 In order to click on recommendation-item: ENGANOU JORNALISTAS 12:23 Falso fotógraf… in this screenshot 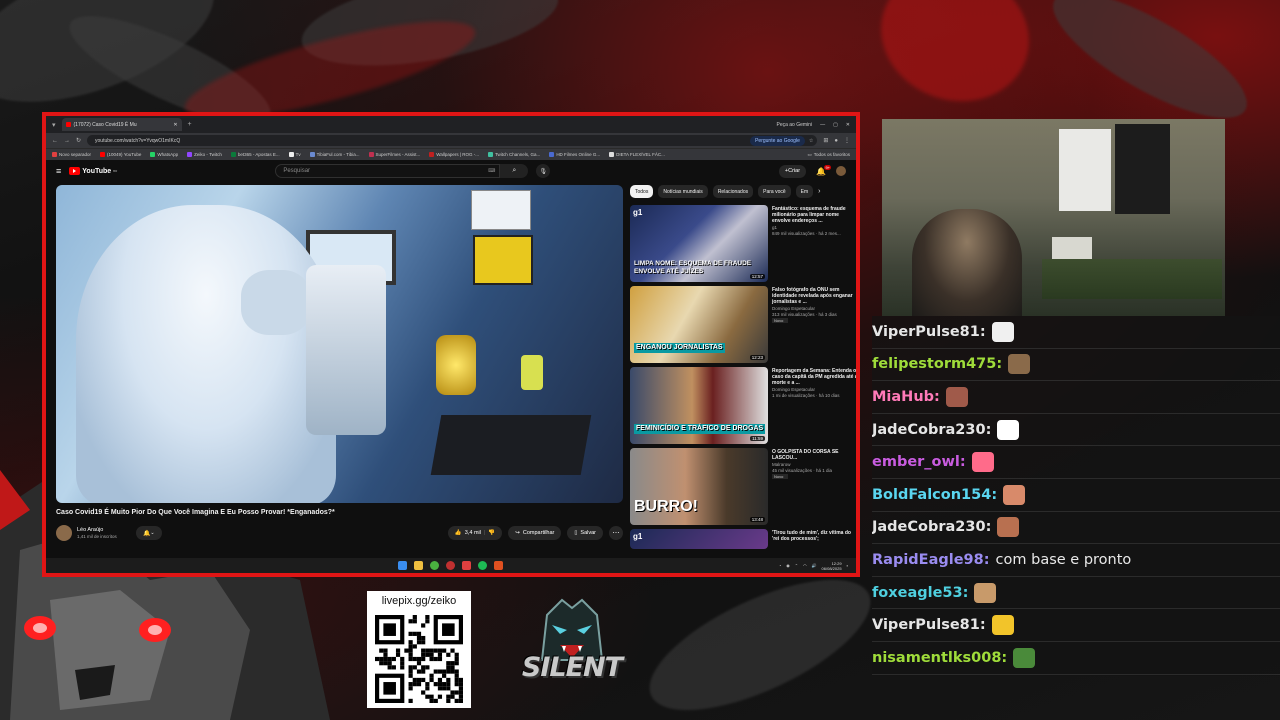, I will do `click(743, 326)`.